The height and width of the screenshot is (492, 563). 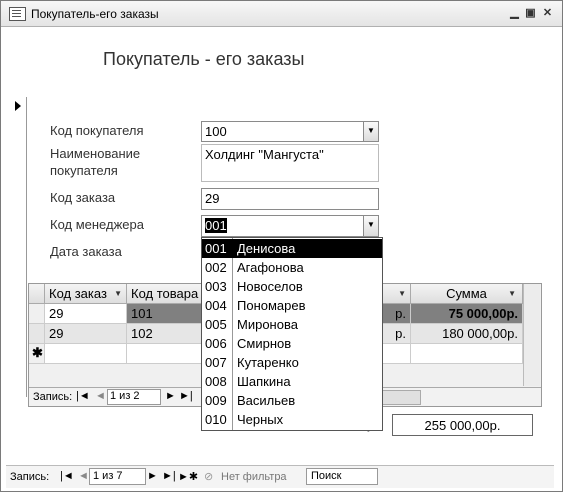 I want to click on option-name: Новоселов, so click(x=270, y=286).